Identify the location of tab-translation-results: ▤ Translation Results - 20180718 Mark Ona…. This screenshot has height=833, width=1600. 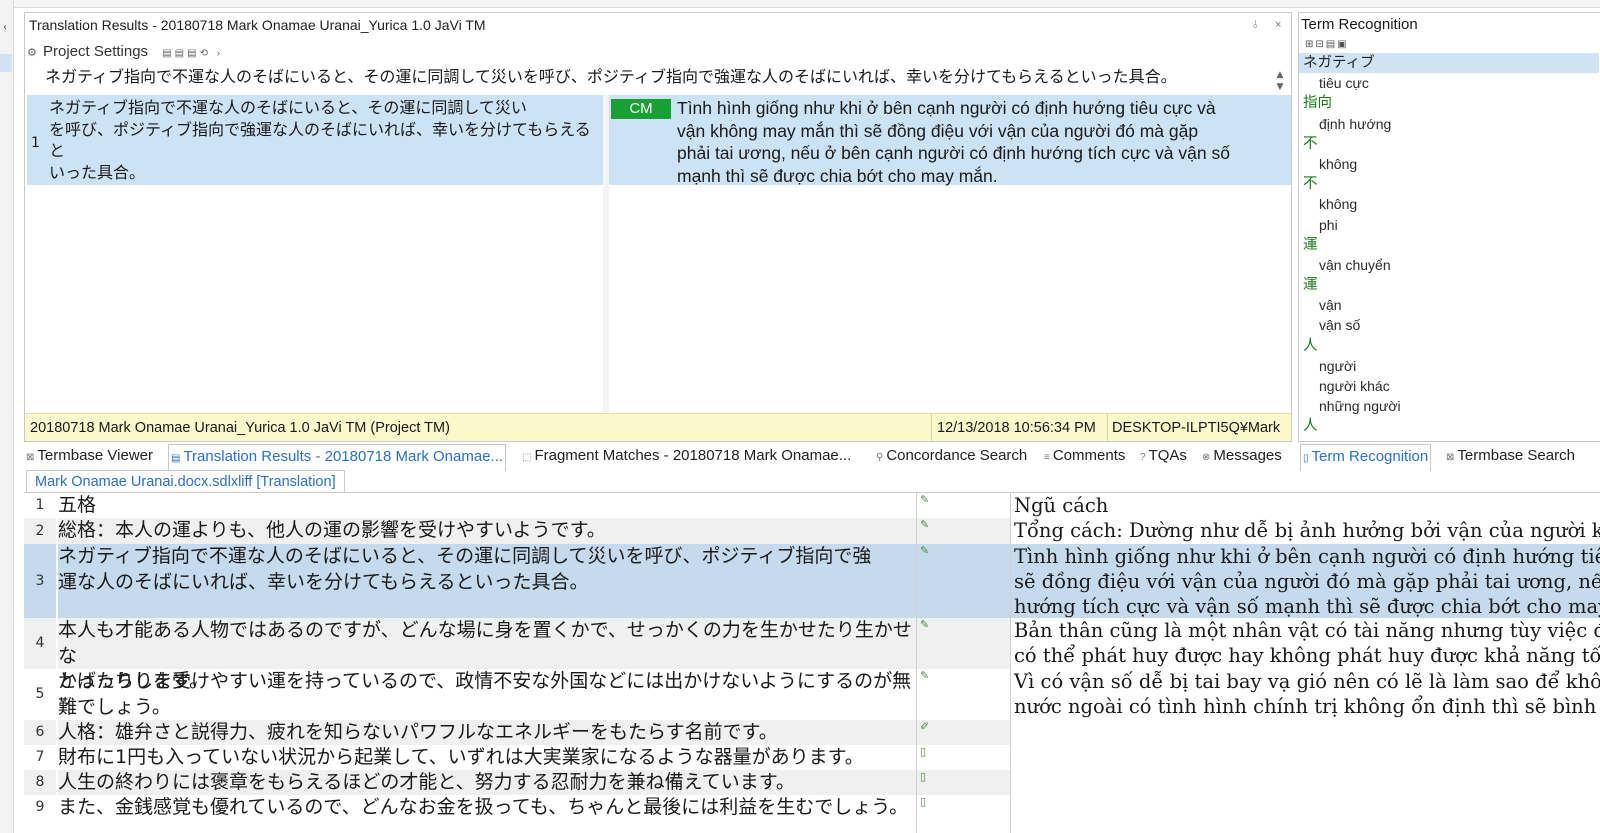
(337, 457).